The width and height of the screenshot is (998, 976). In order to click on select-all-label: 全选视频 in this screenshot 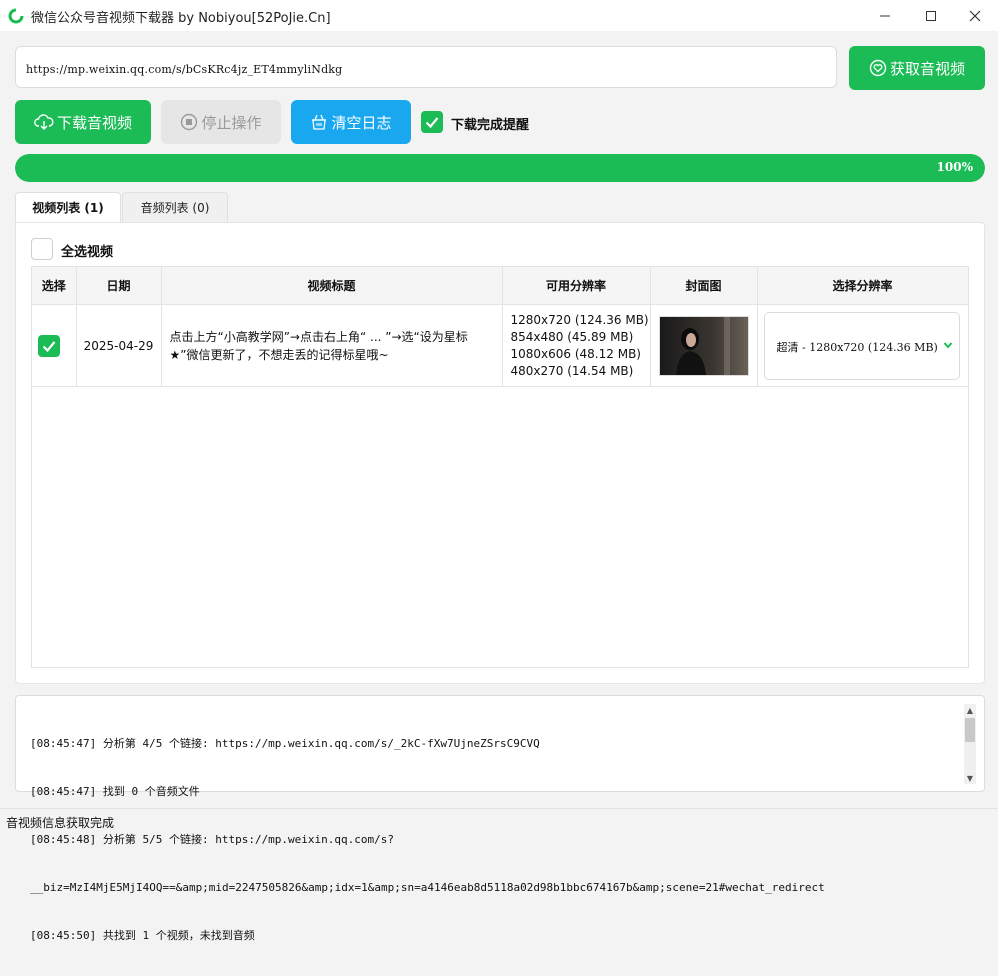, I will do `click(87, 252)`.